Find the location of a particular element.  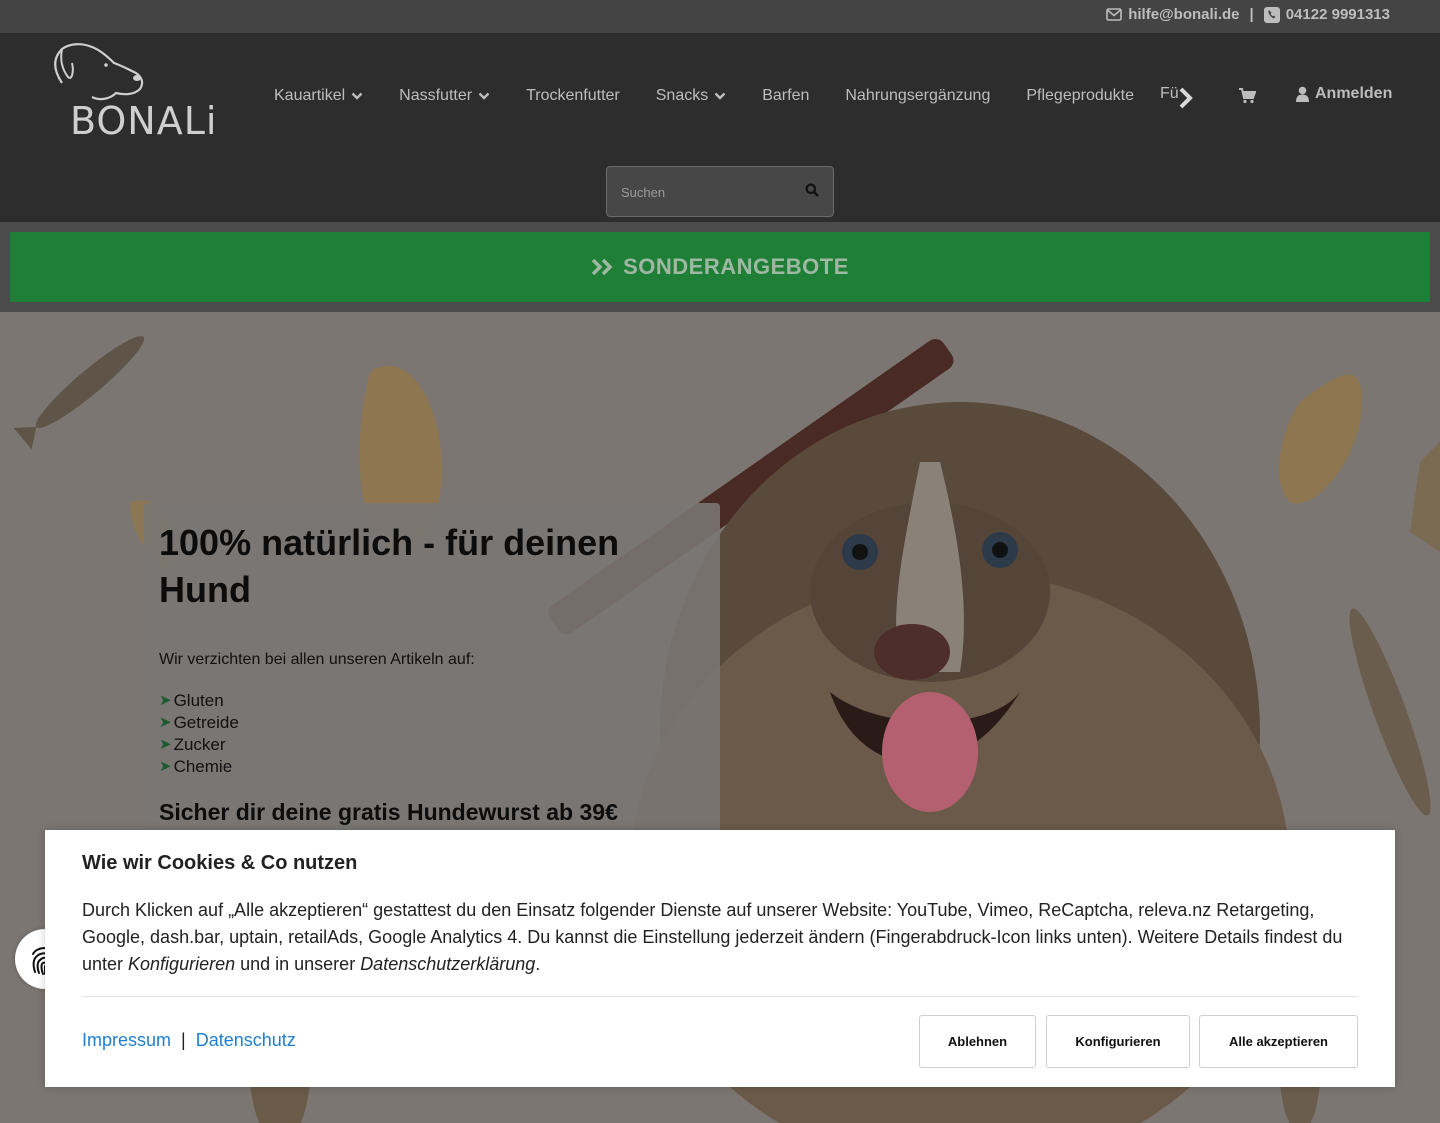

specials-button: SONDERANGEBOTE is located at coordinates (720, 267).